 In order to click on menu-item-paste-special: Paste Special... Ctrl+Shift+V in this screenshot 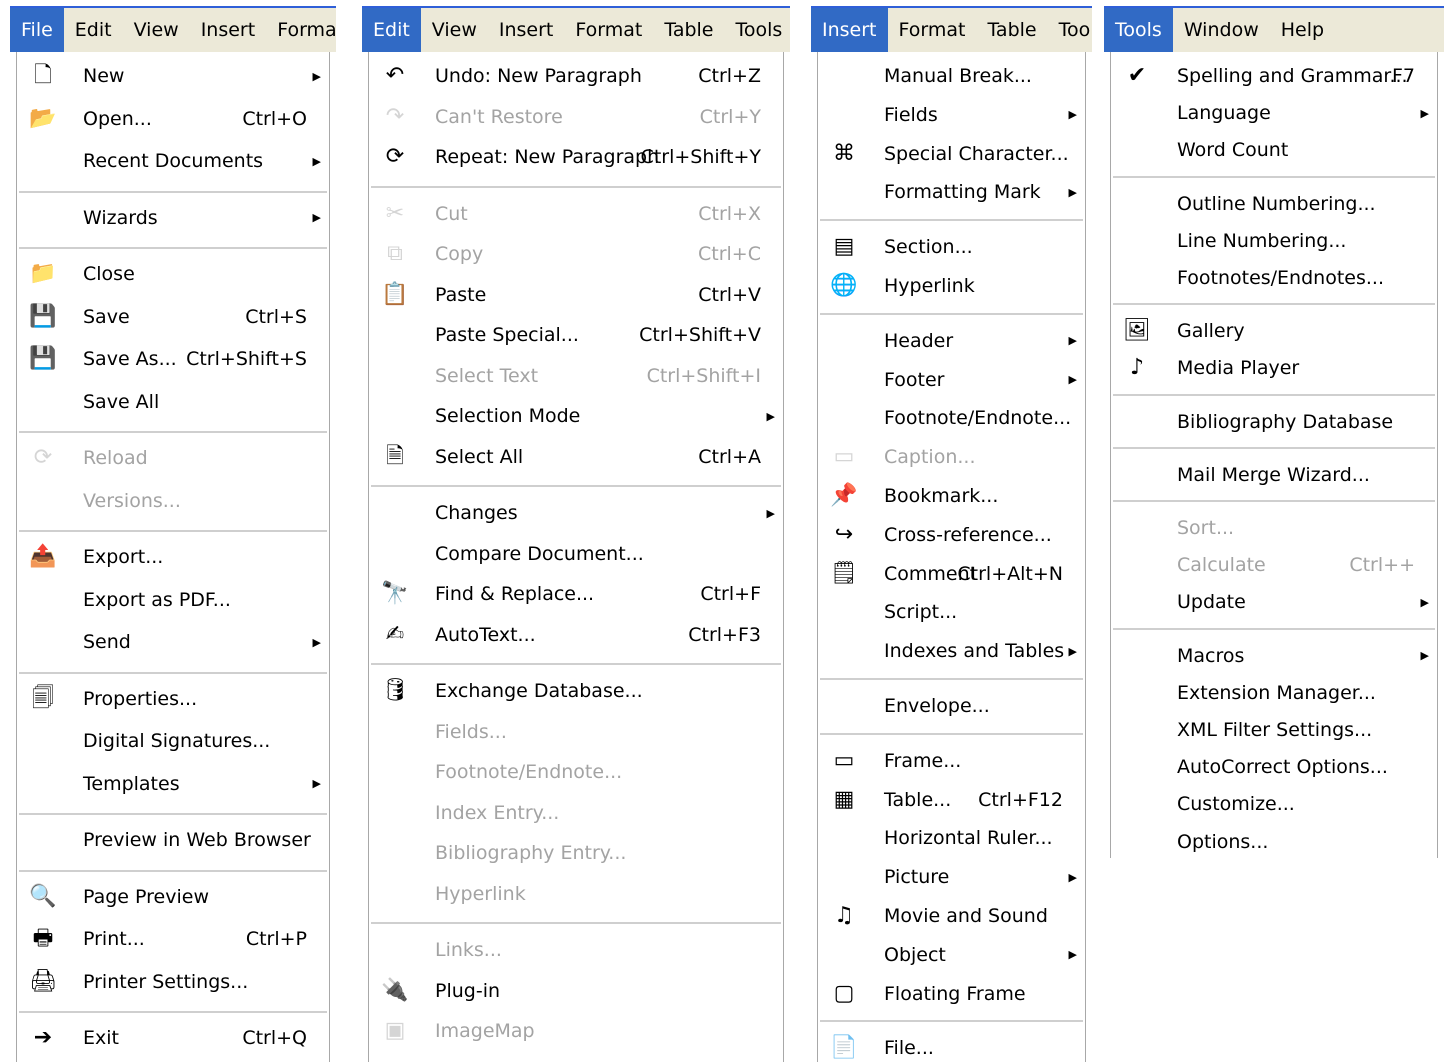, I will do `click(576, 335)`.